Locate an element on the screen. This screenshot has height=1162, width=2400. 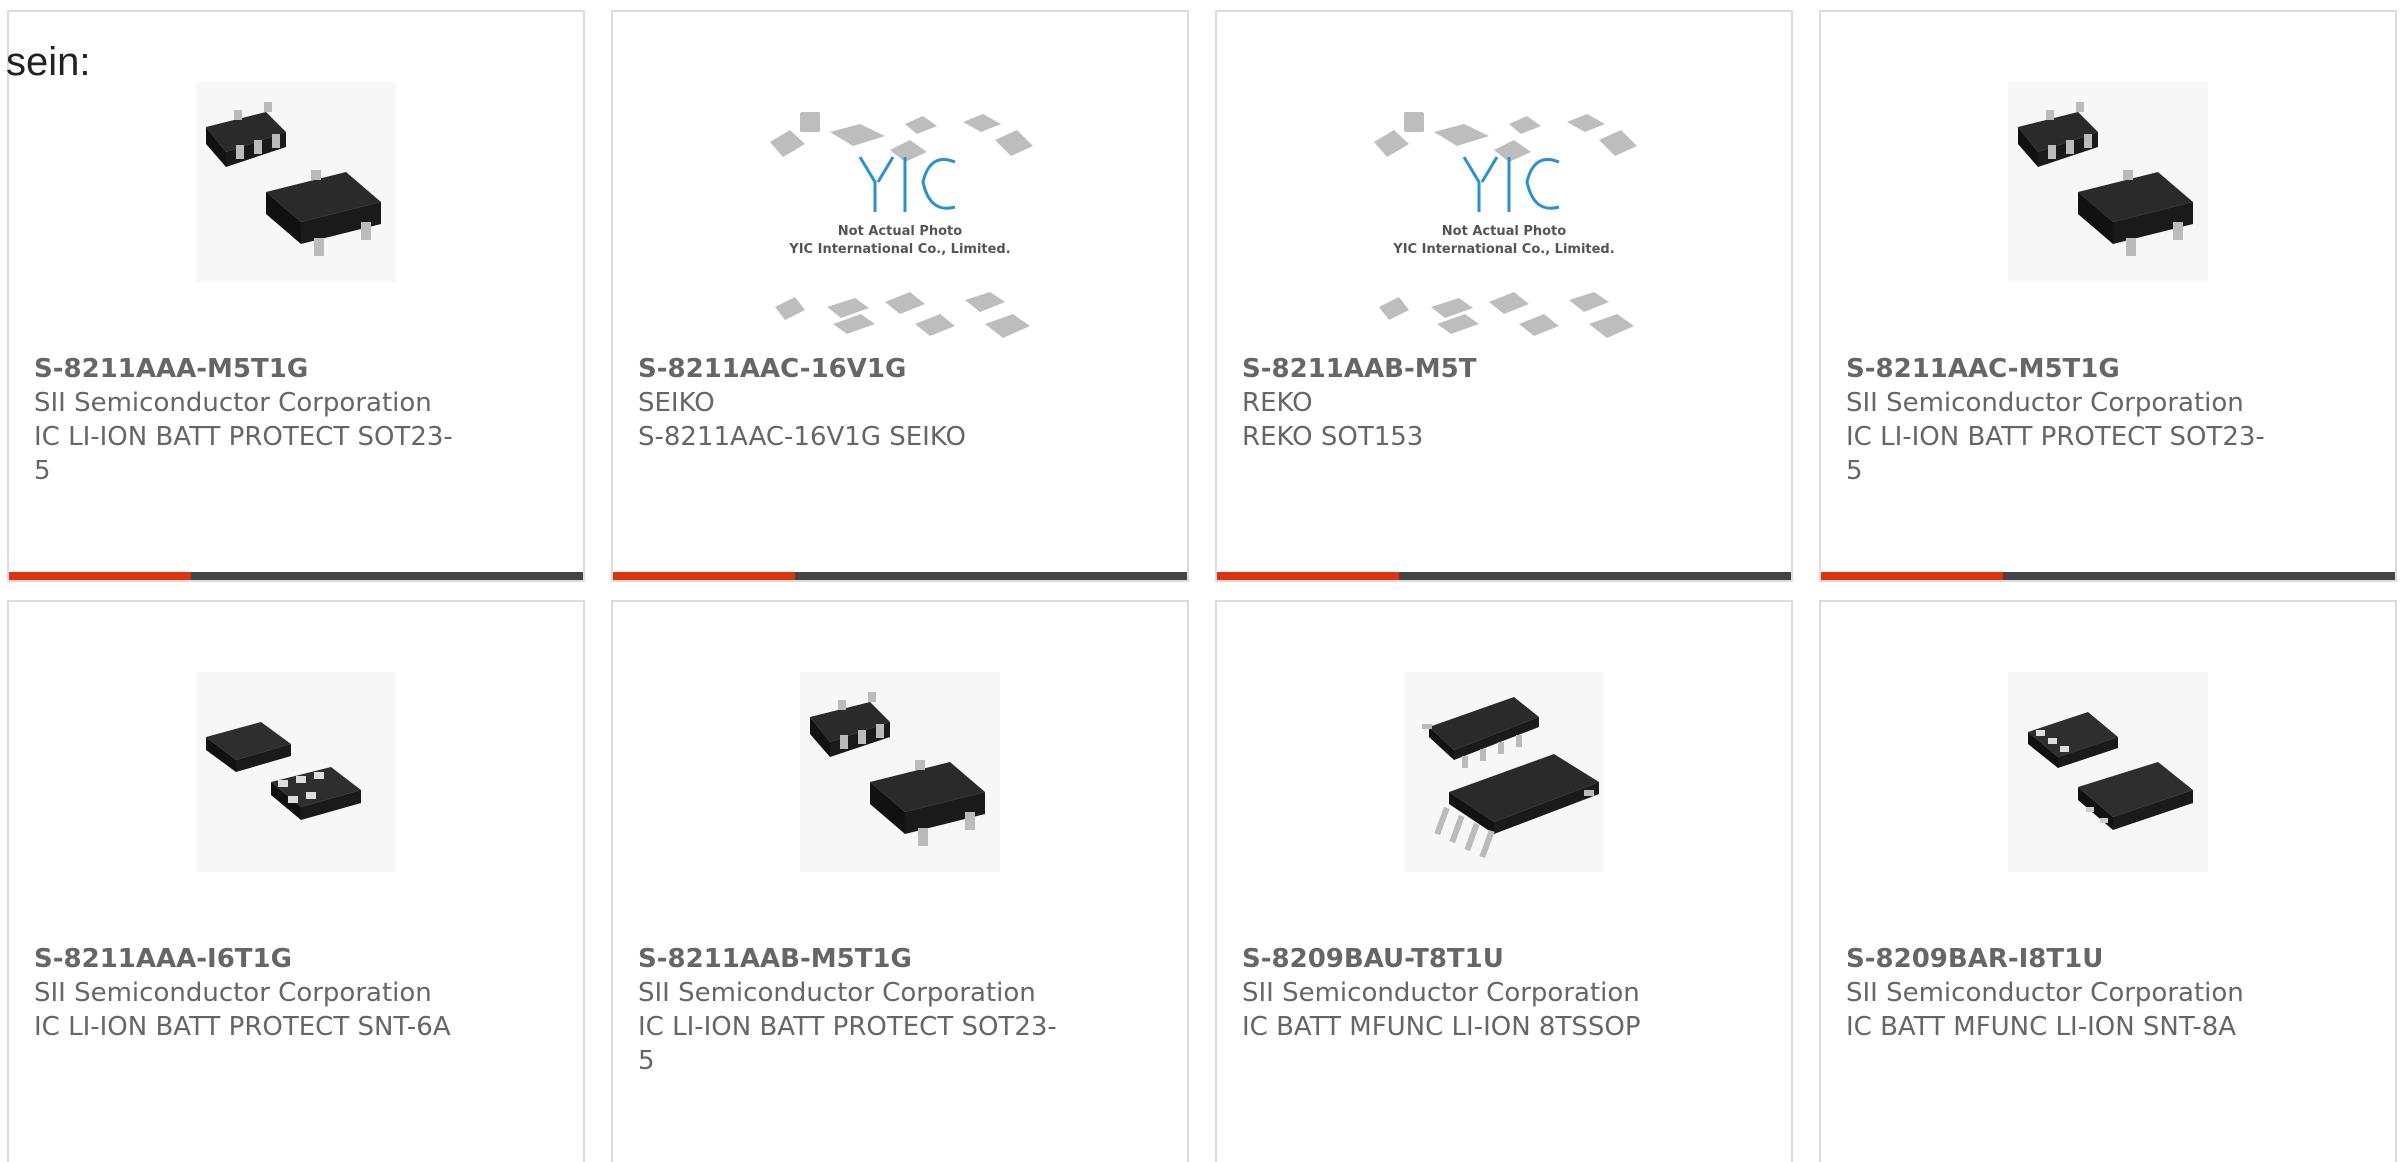
manufacturer: REKO is located at coordinates (1277, 403).